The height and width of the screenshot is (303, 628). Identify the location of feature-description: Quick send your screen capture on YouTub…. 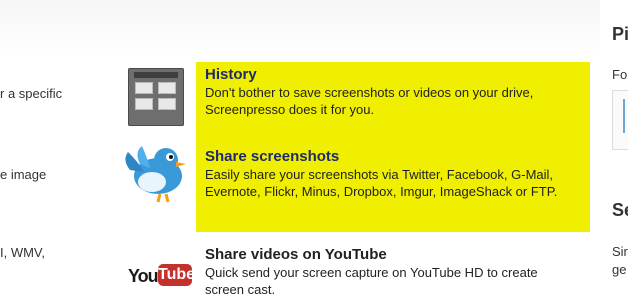
(371, 281).